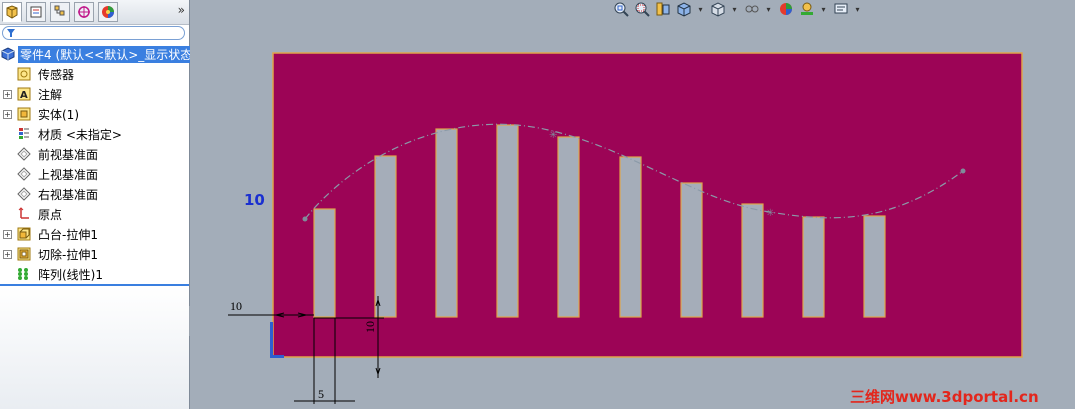 The image size is (1075, 409). Describe the element at coordinates (944, 397) in the screenshot. I see `watermark-text: 三维网www.3dportal.cn` at that location.